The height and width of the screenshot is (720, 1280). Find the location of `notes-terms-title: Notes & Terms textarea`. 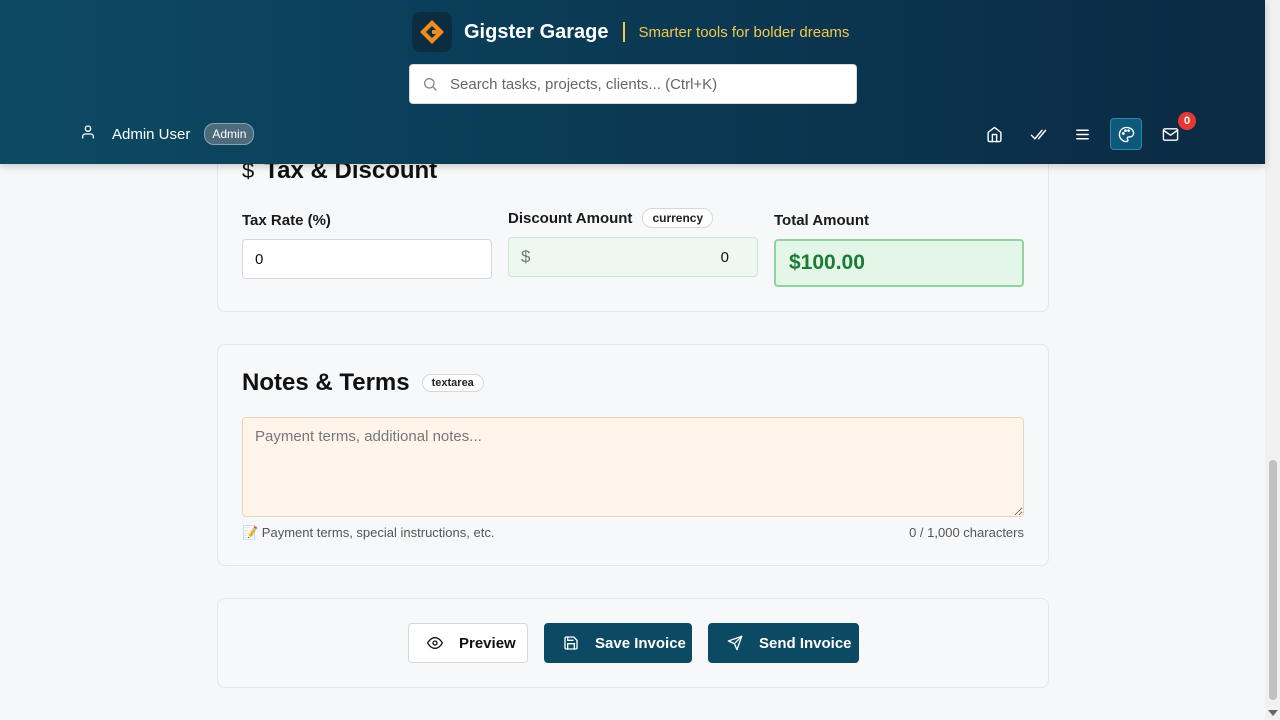

notes-terms-title: Notes & Terms textarea is located at coordinates (363, 383).